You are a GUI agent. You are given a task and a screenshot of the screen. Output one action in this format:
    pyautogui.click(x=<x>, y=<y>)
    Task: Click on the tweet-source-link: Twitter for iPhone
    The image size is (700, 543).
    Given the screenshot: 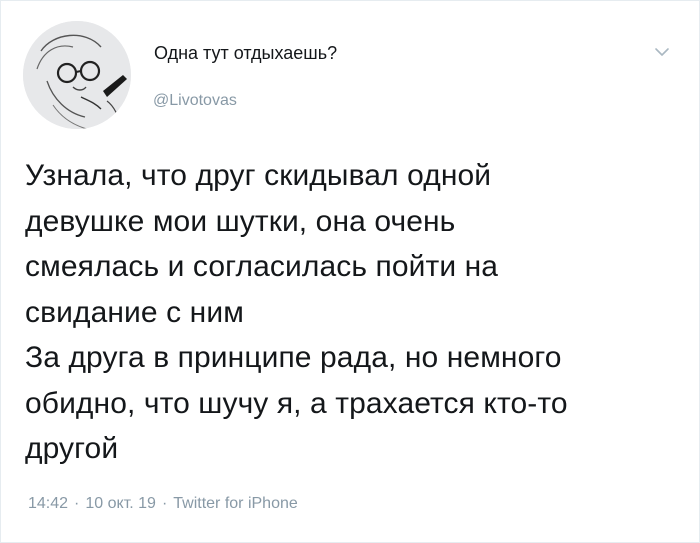 What is the action you would take?
    pyautogui.click(x=235, y=503)
    